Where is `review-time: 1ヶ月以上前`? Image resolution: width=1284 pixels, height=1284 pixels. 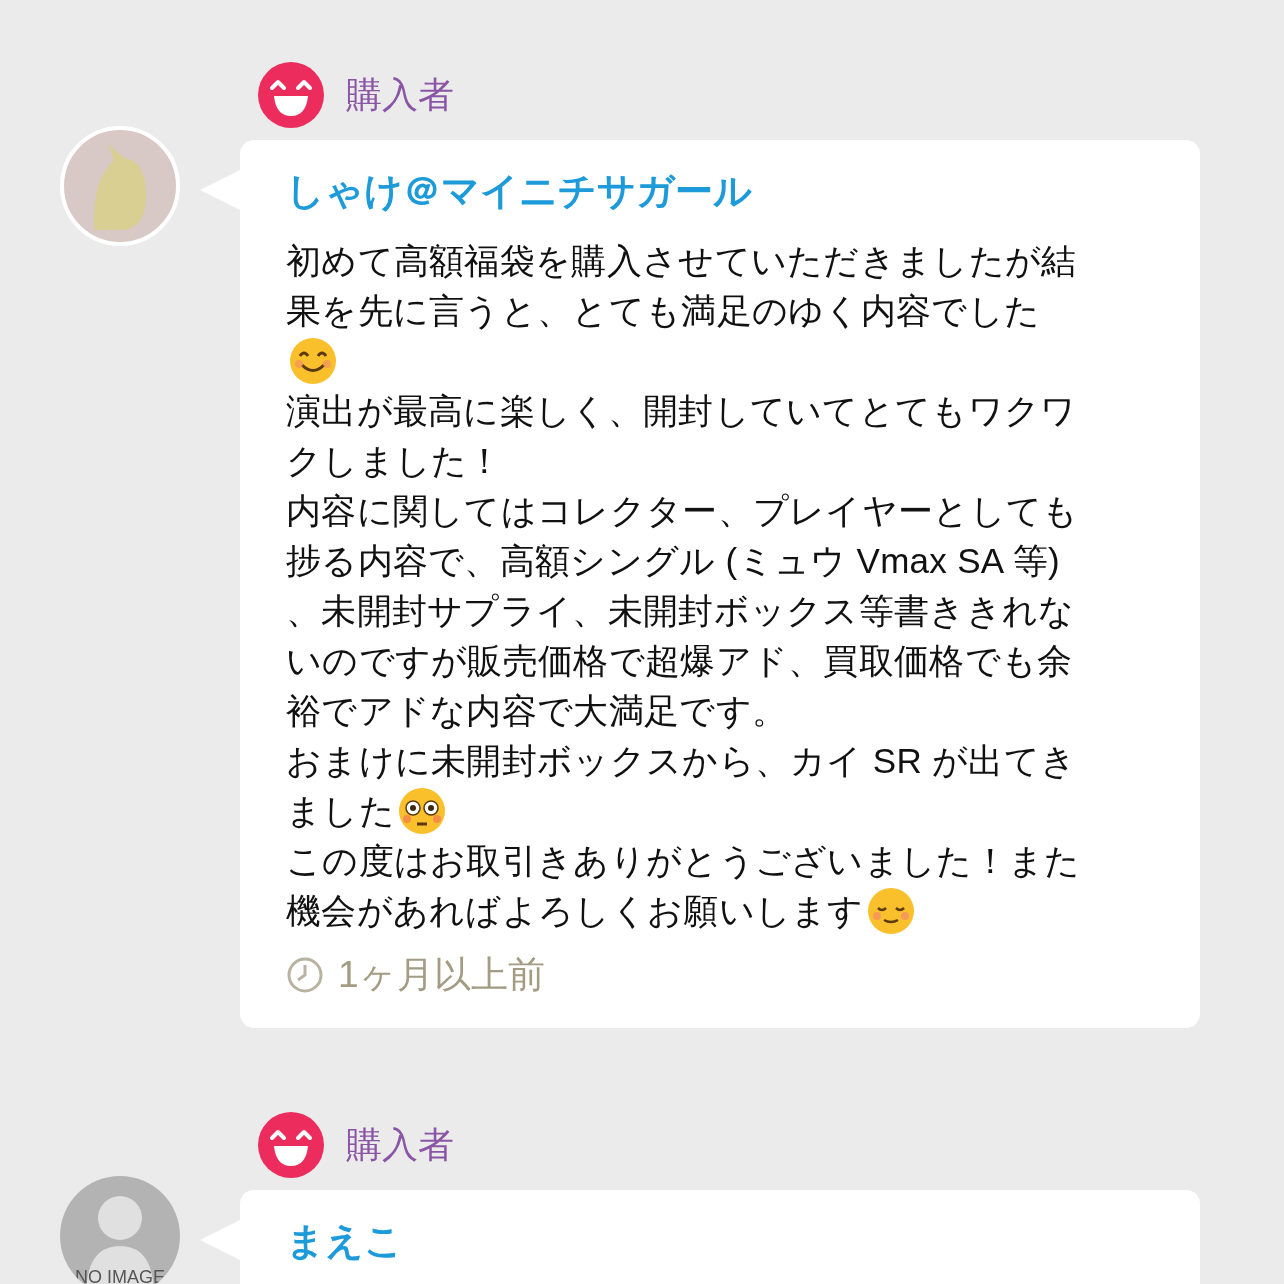
review-time: 1ヶ月以上前 is located at coordinates (441, 975).